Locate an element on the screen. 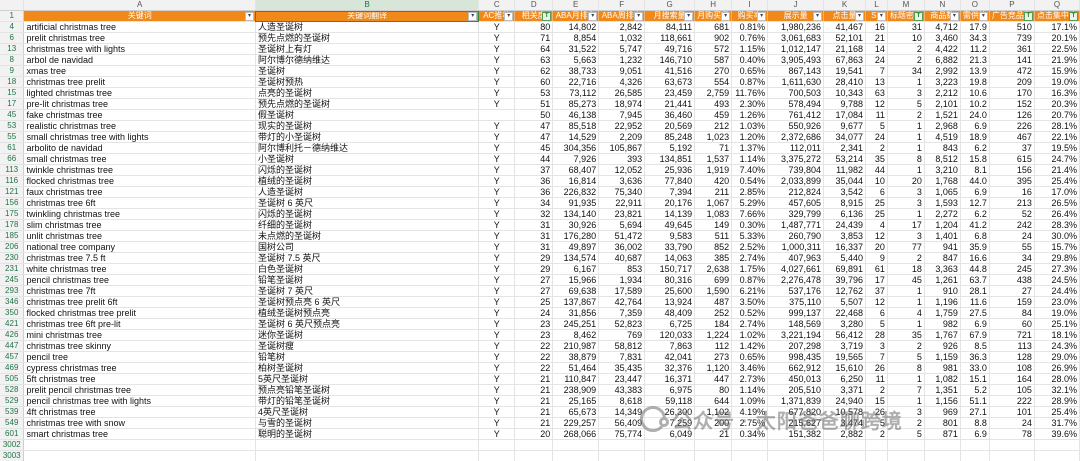 This screenshot has width=1080, height=461. row-number: 350 is located at coordinates (12, 313).